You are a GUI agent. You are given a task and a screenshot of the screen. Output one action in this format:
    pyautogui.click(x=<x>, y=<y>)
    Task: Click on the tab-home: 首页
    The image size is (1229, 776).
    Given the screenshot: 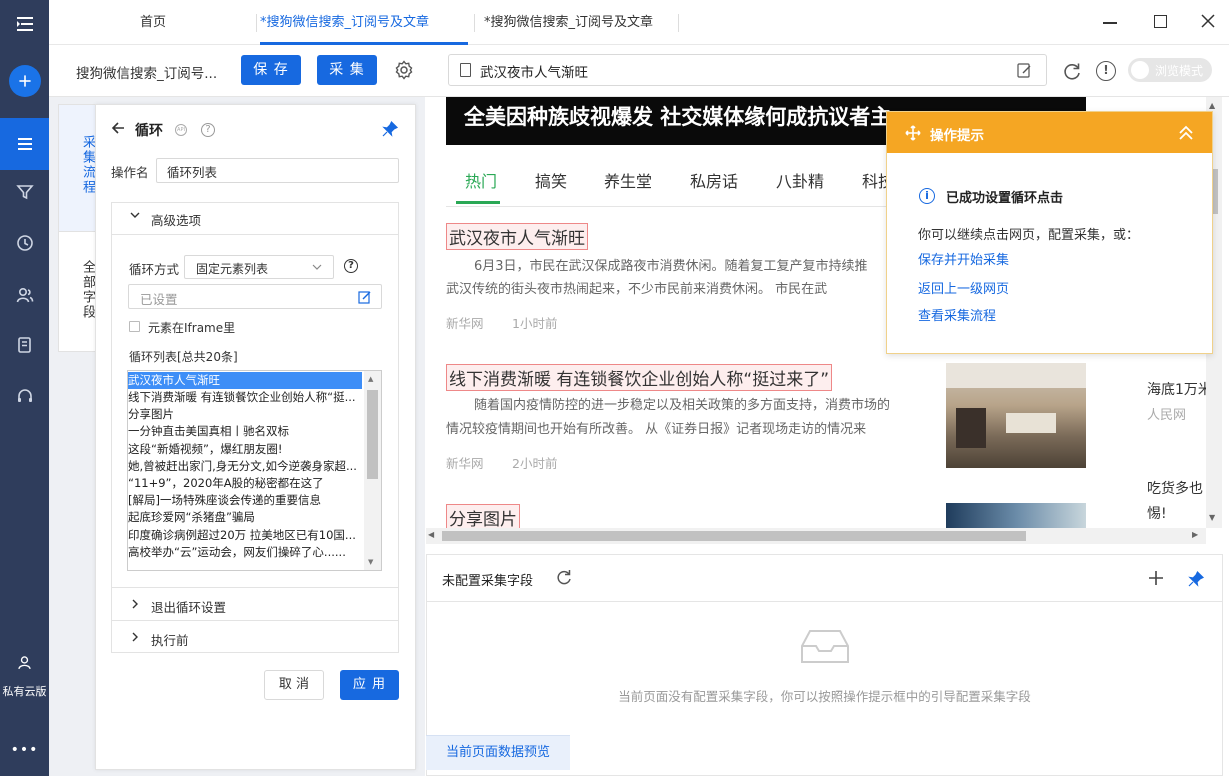 What is the action you would take?
    pyautogui.click(x=182, y=23)
    